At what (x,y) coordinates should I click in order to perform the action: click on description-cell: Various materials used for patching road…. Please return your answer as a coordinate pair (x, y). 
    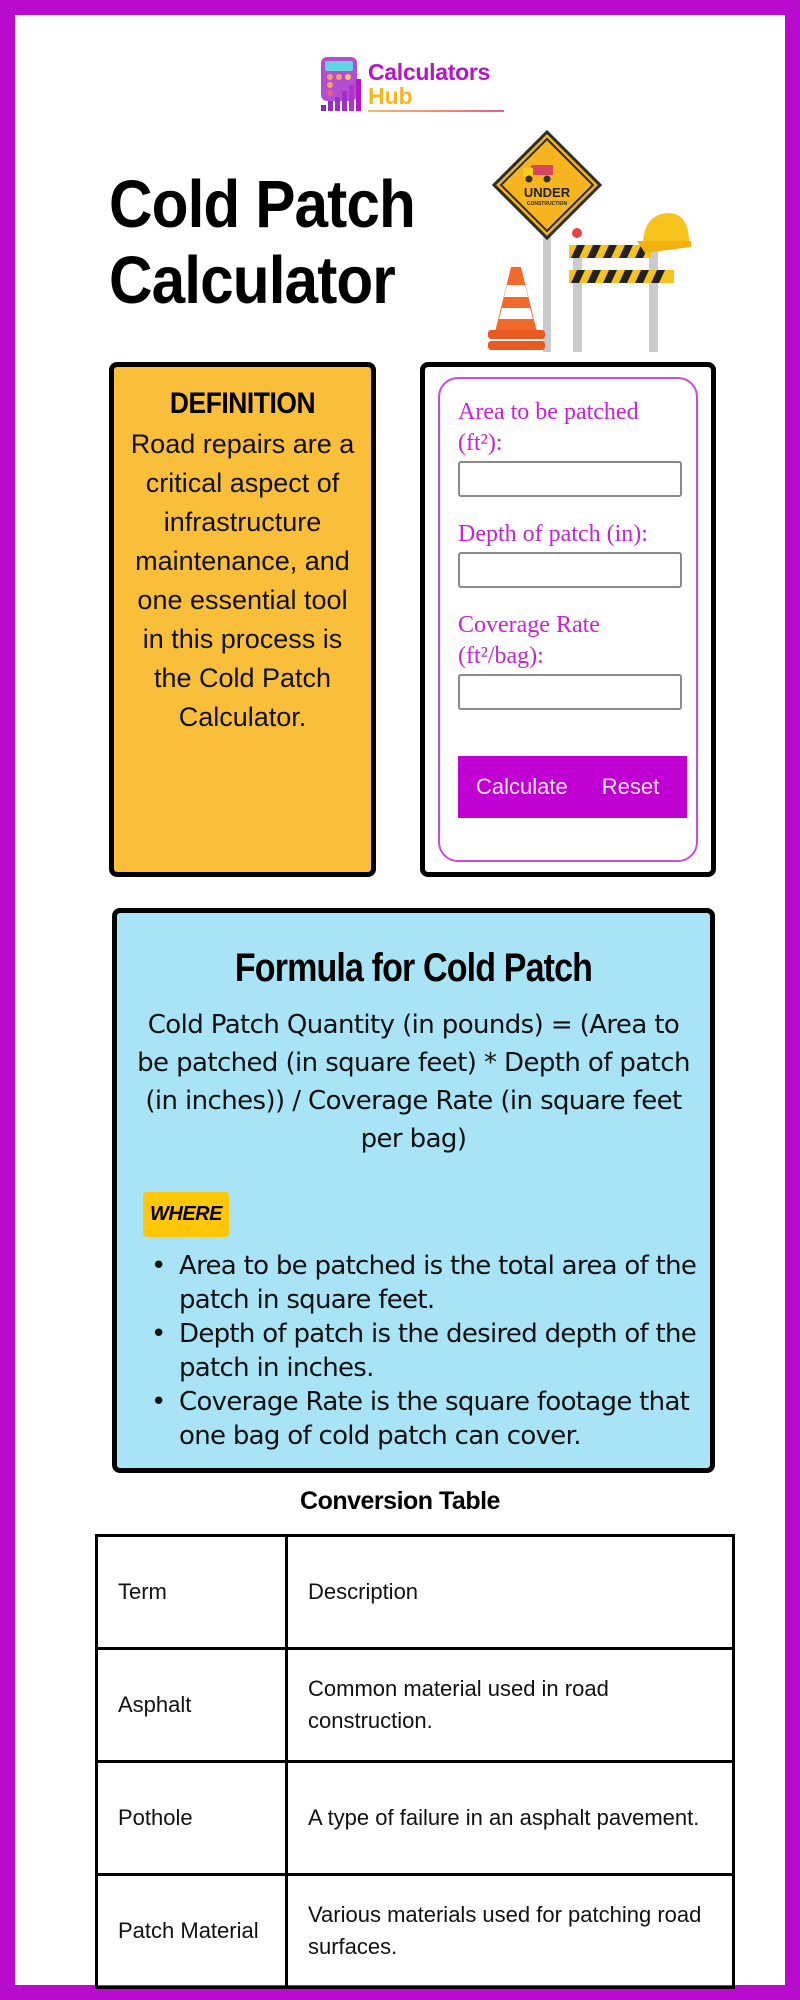
    Looking at the image, I should click on (510, 1931).